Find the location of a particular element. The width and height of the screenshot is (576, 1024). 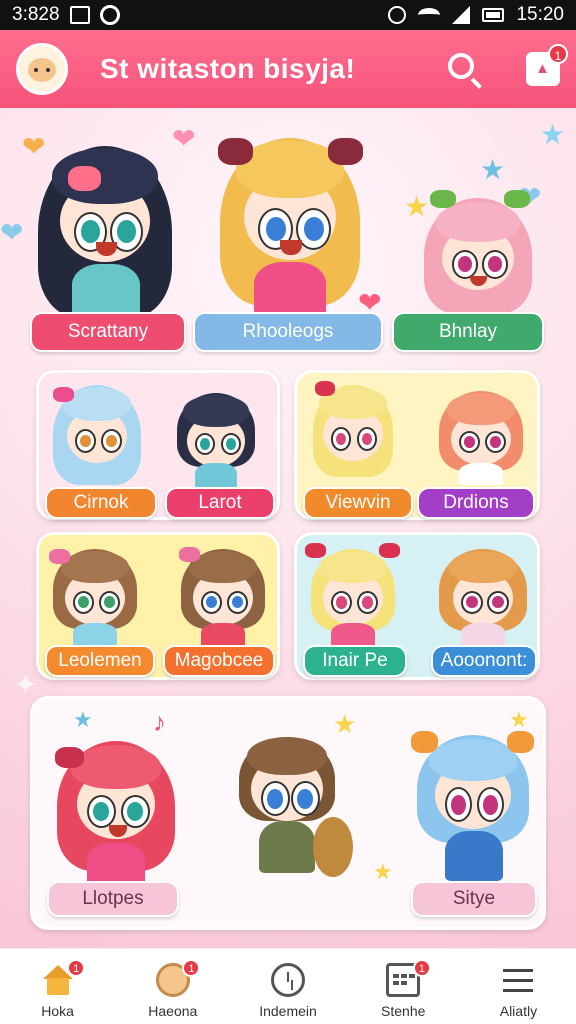

character-pair-card-3: Leolemen Magobcee is located at coordinates (158, 606).